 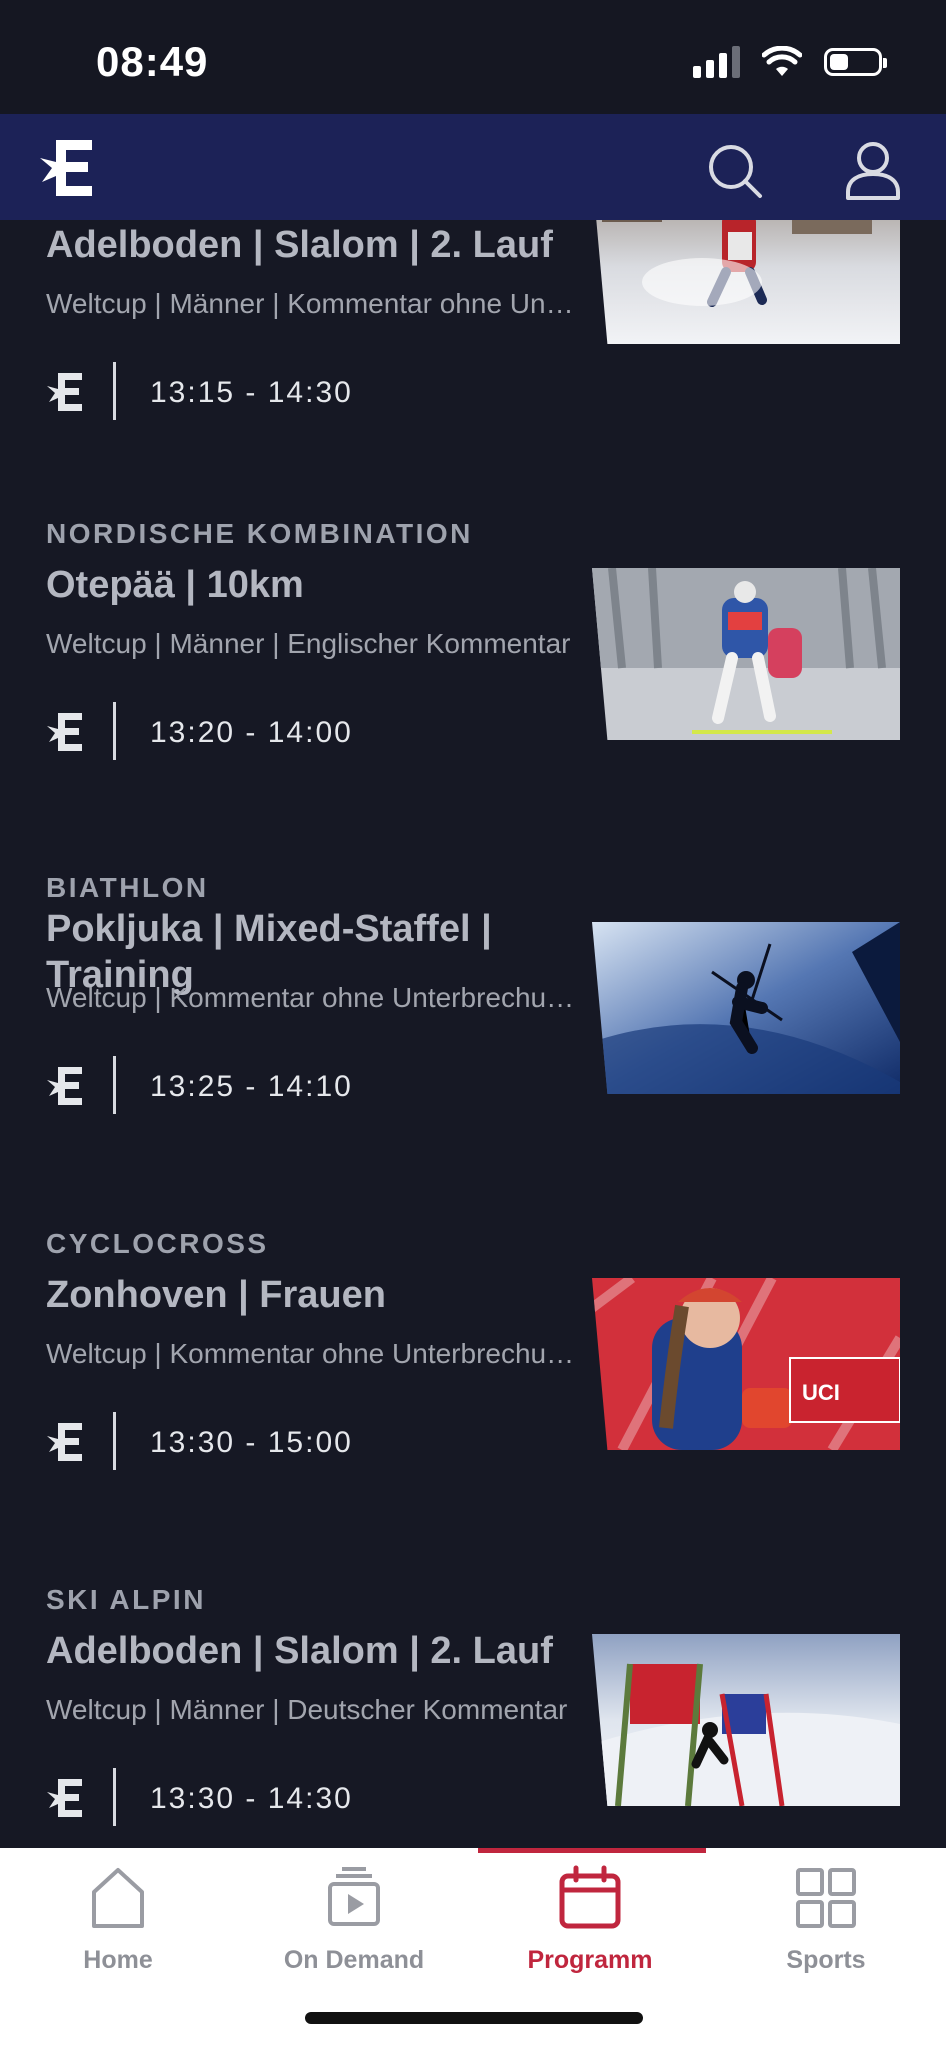 What do you see at coordinates (354, 1960) in the screenshot?
I see `nav-label-on-demand: On Demand` at bounding box center [354, 1960].